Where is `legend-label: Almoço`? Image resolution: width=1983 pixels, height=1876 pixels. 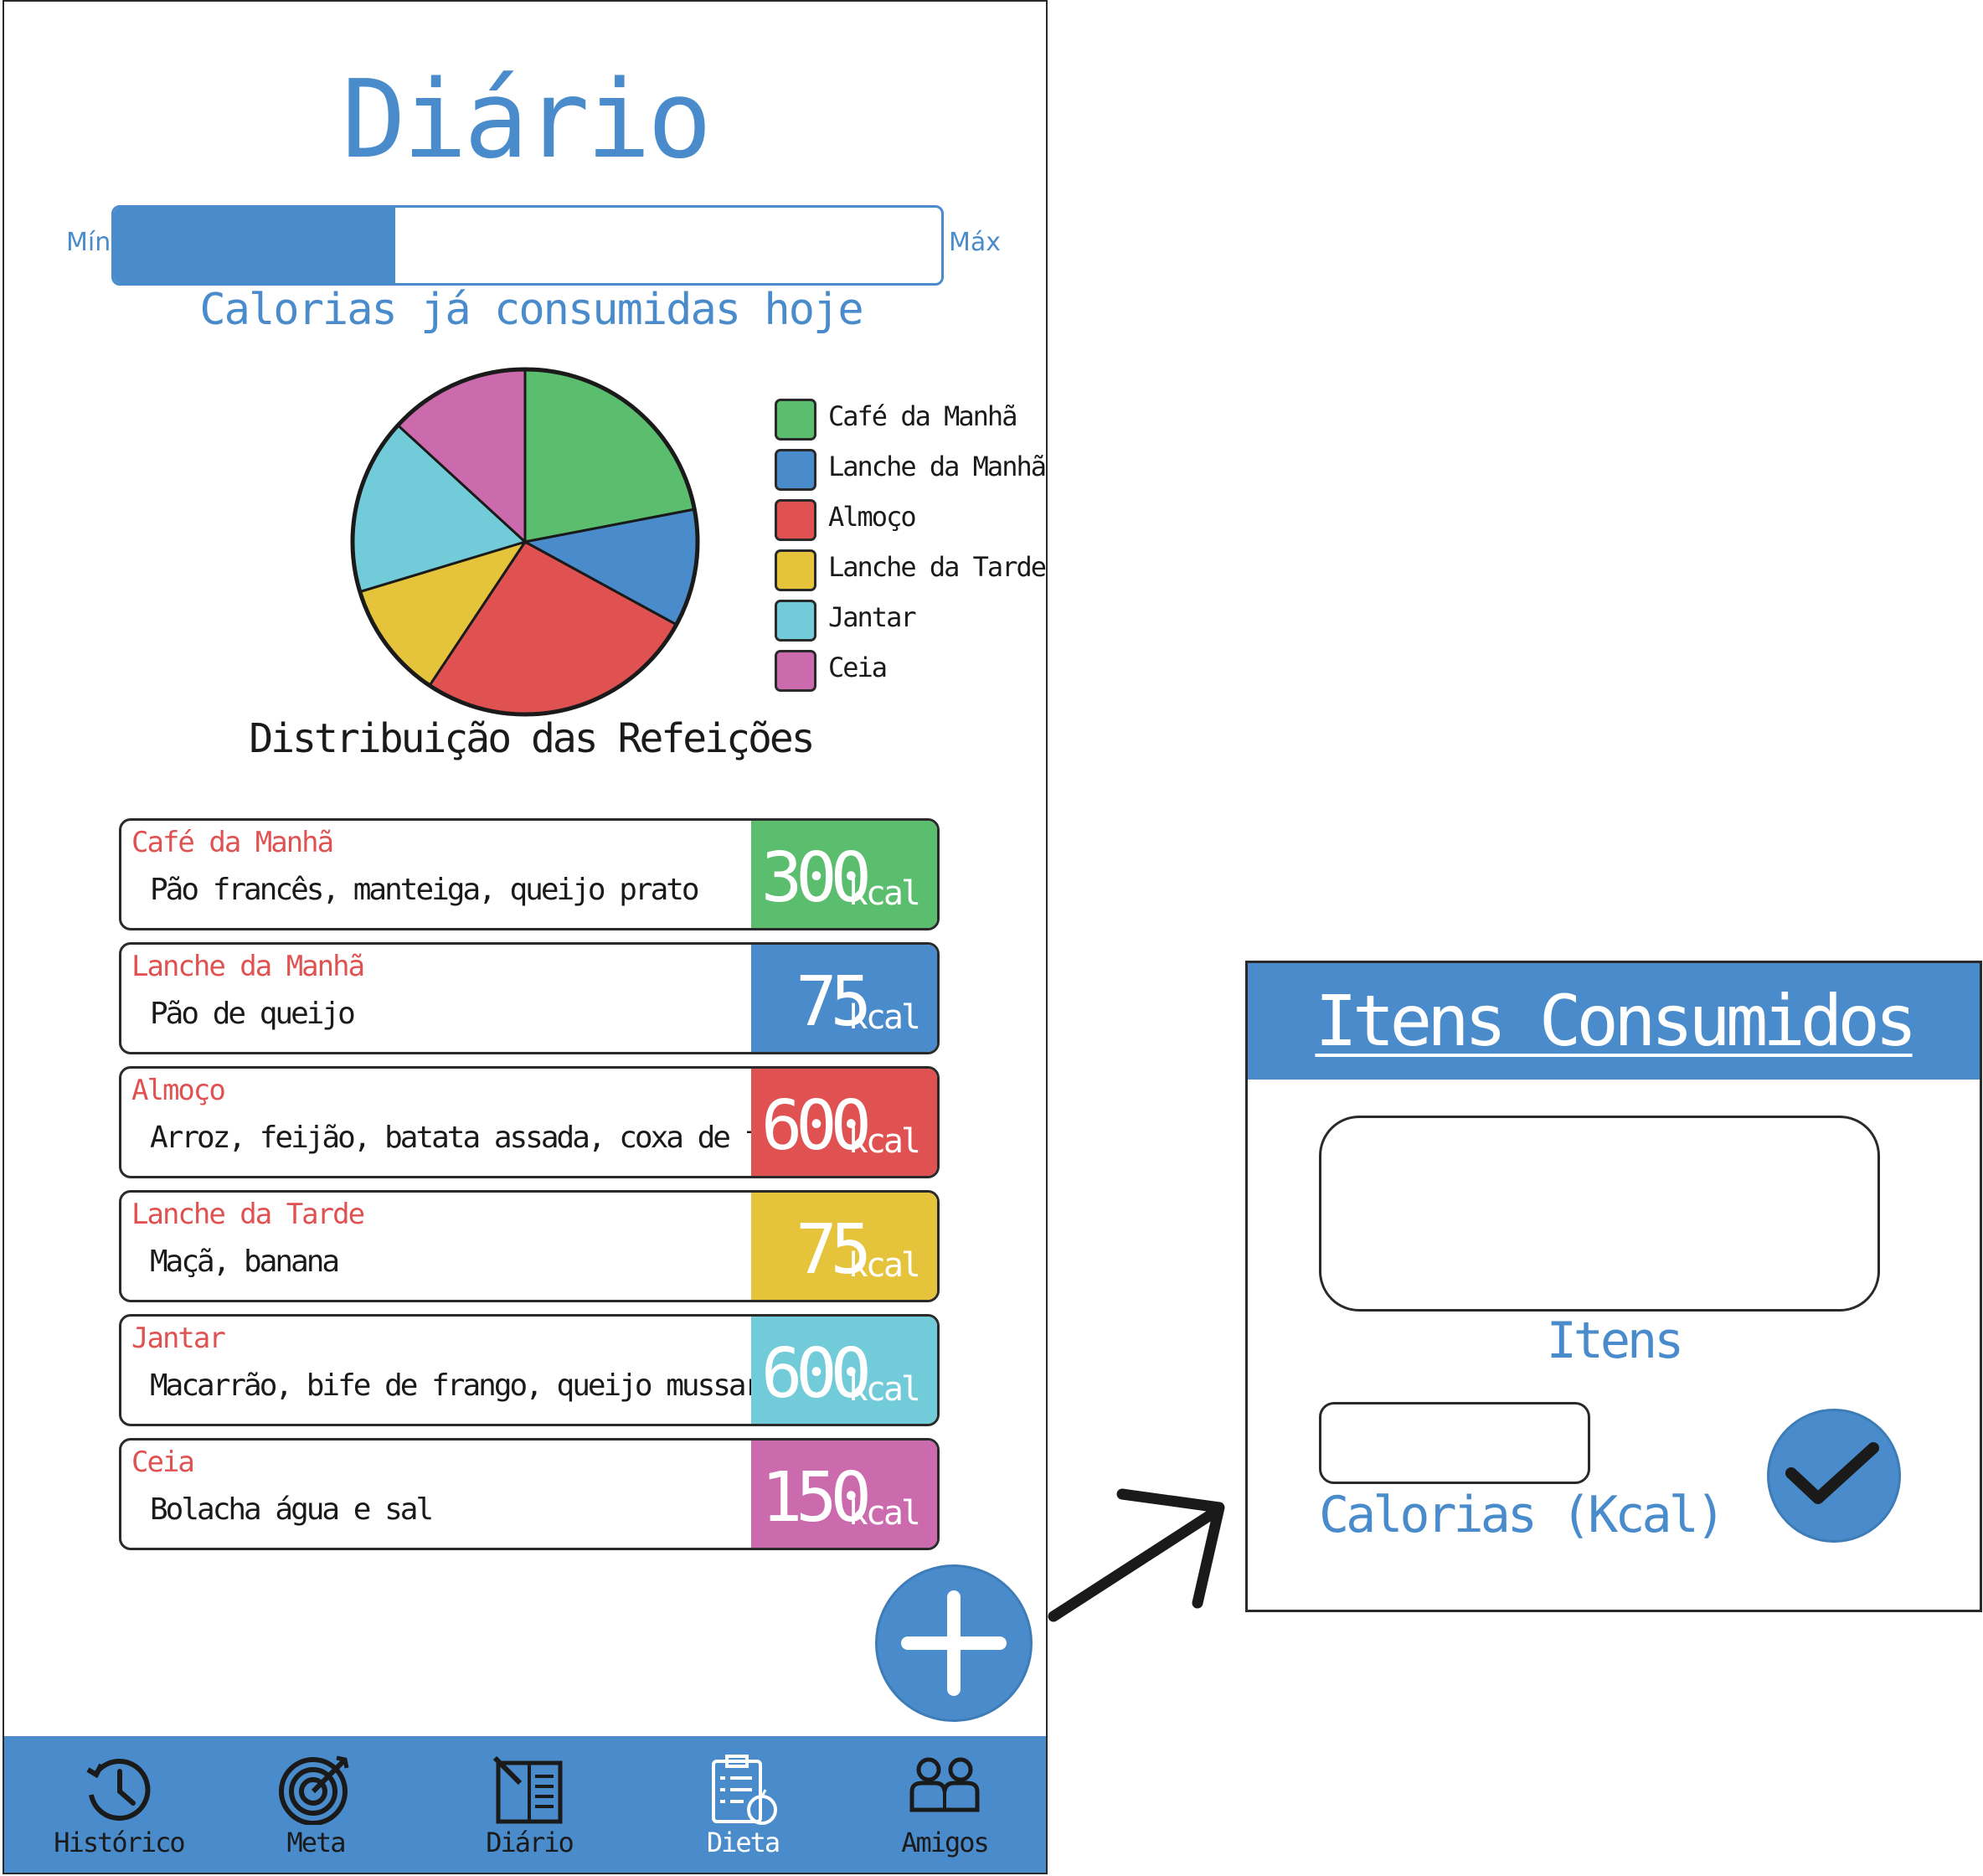
legend-label: Almoço is located at coordinates (872, 517).